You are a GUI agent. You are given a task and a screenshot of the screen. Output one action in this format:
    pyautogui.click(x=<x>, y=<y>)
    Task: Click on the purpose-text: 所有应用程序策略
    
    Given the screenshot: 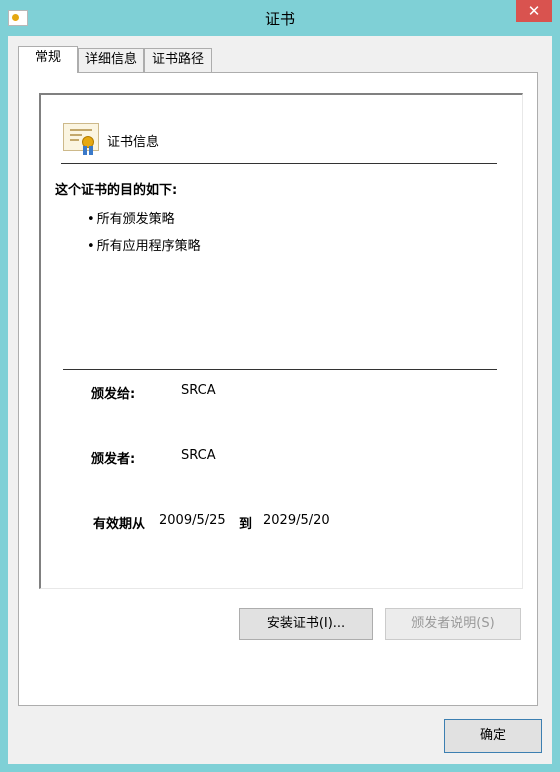 What is the action you would take?
    pyautogui.click(x=148, y=246)
    